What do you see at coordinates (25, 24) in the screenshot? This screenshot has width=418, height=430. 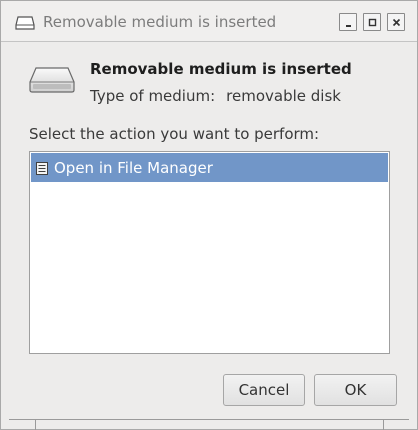 I see `drive-icon` at bounding box center [25, 24].